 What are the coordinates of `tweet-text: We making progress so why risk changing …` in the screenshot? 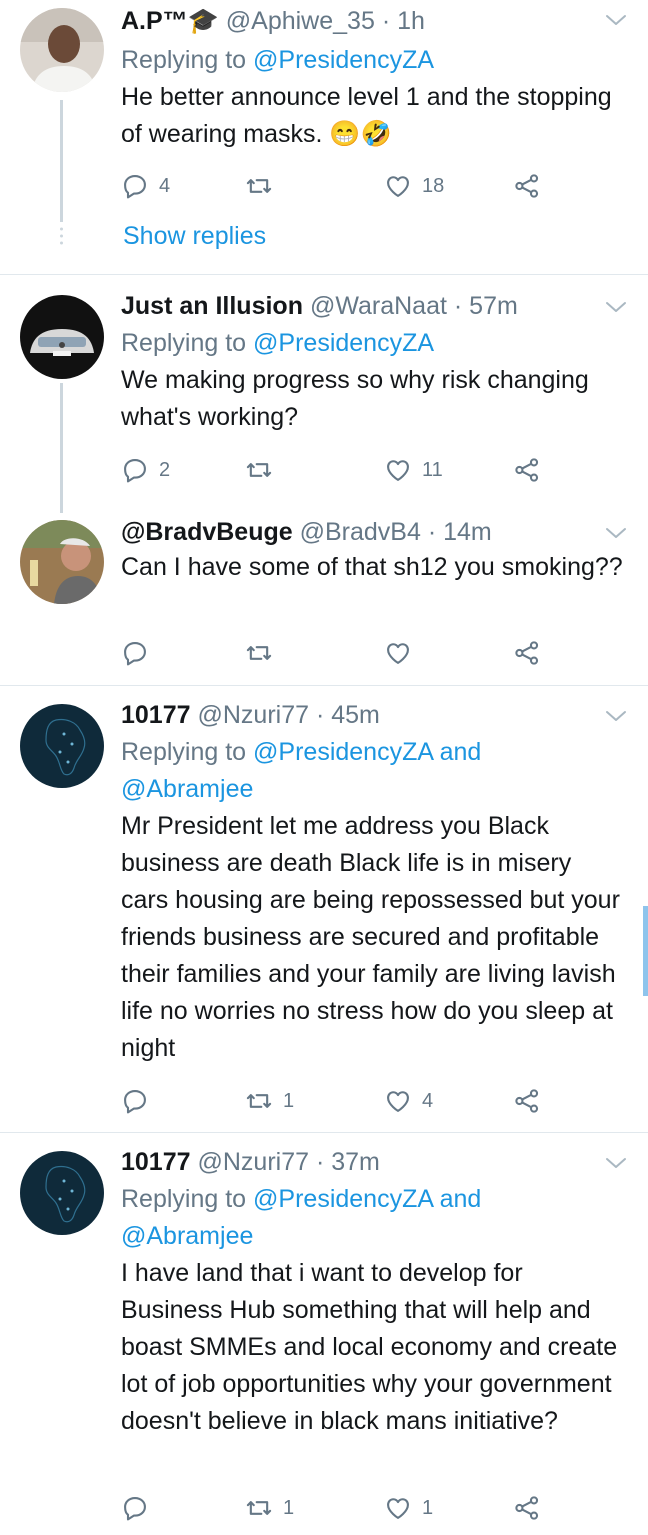 It's located at (355, 398).